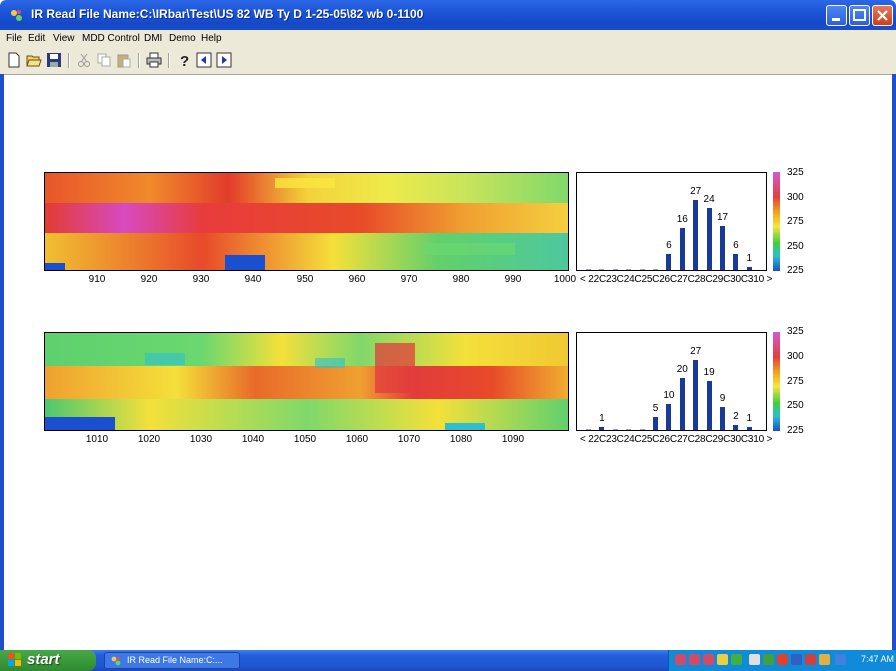  I want to click on windows-logo-icon, so click(14, 659).